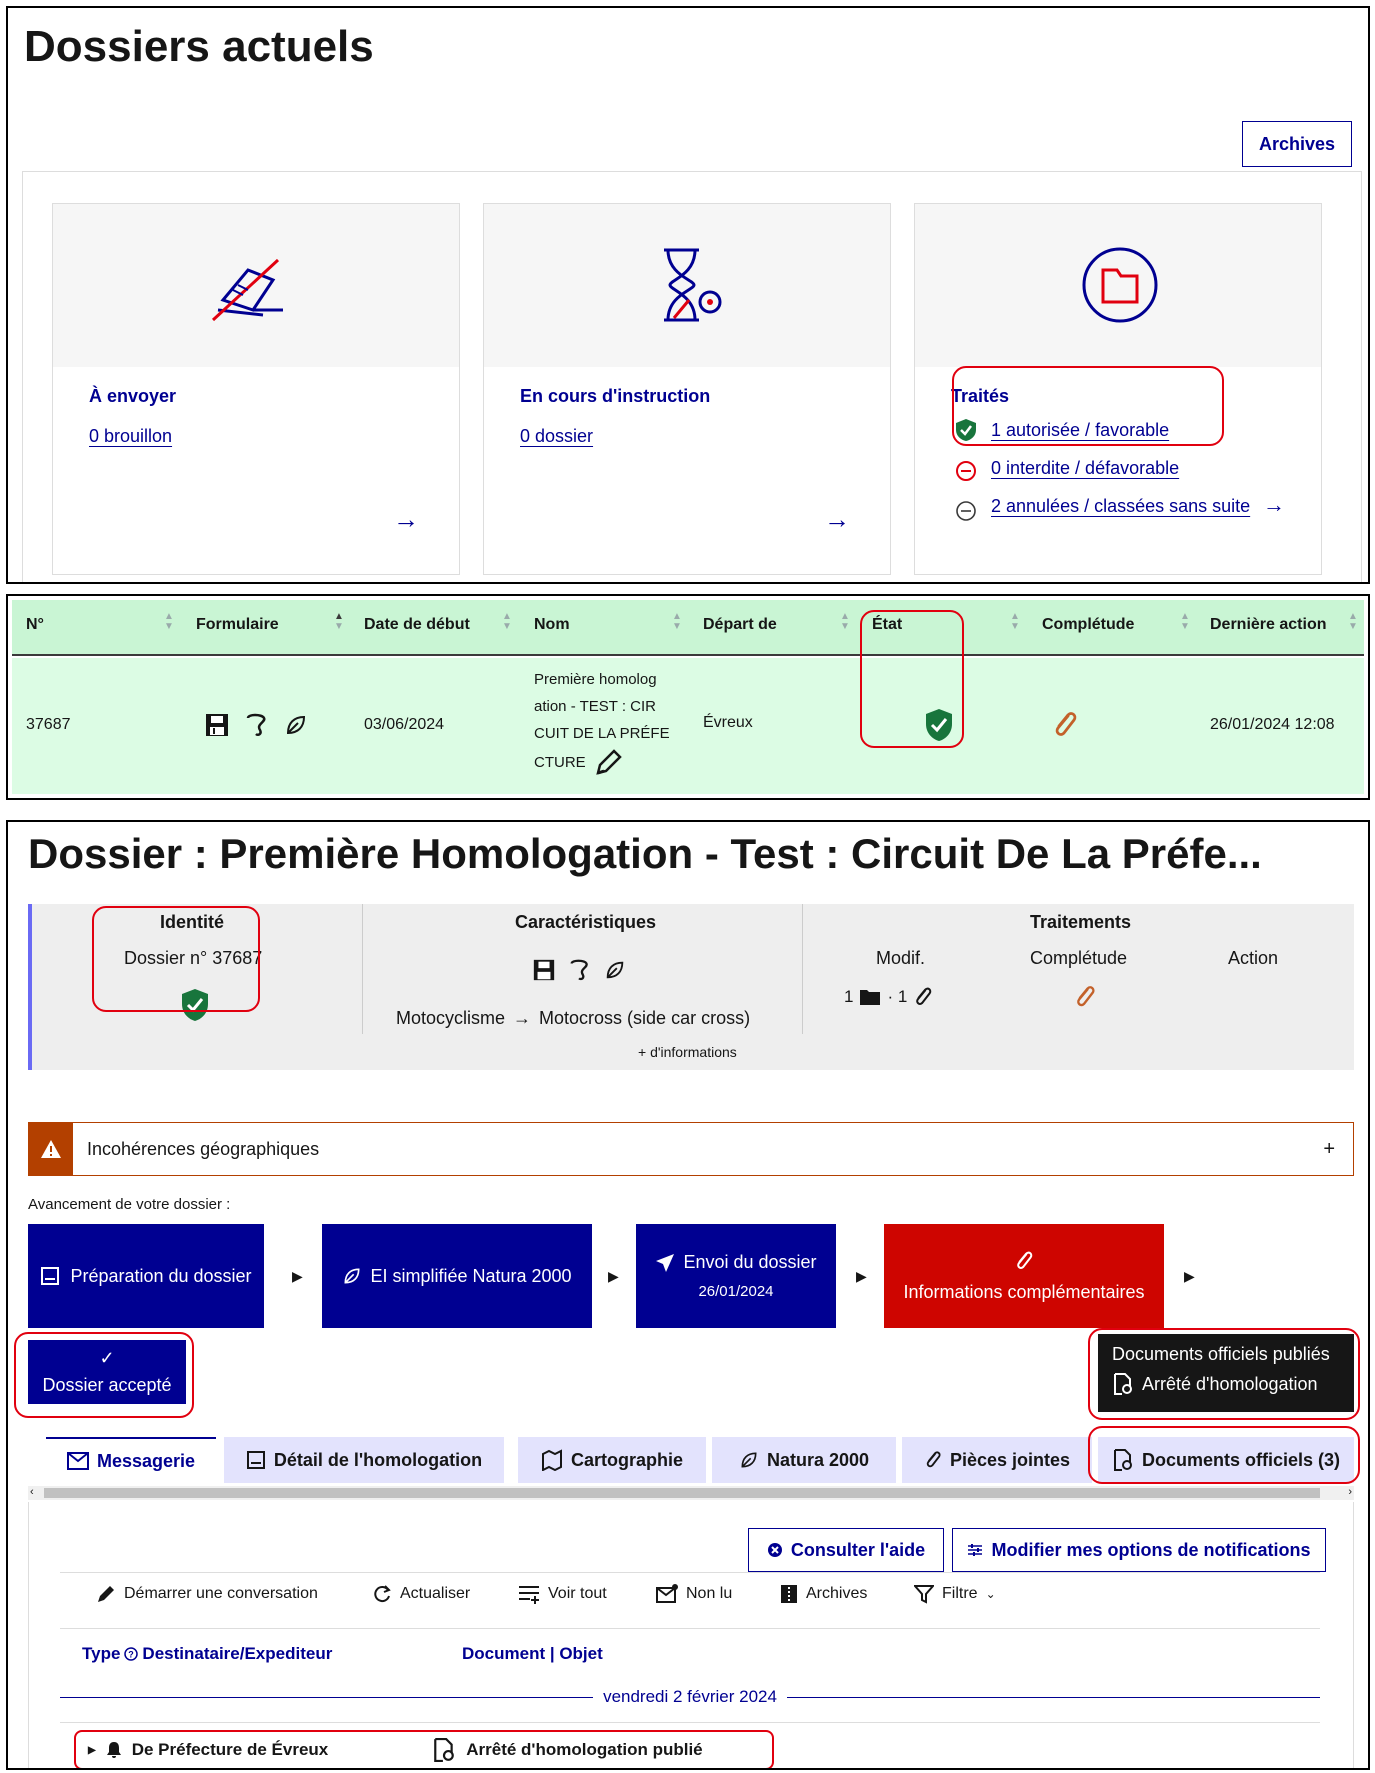  I want to click on tab-messagerie: Messagerie, so click(131, 1460).